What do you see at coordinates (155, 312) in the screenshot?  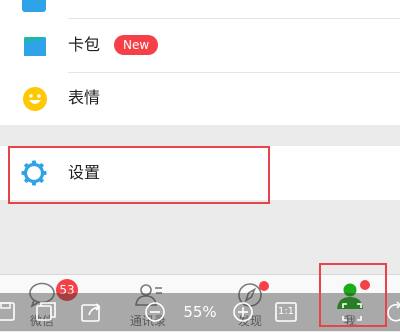 I see `zoom-out-icon` at bounding box center [155, 312].